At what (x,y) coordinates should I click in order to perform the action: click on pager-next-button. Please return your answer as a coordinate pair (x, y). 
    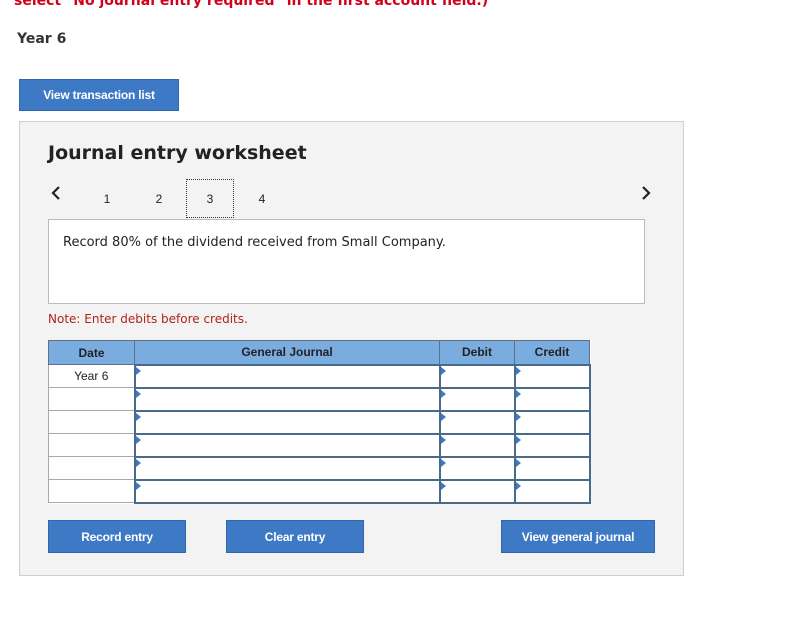
    Looking at the image, I should click on (646, 193).